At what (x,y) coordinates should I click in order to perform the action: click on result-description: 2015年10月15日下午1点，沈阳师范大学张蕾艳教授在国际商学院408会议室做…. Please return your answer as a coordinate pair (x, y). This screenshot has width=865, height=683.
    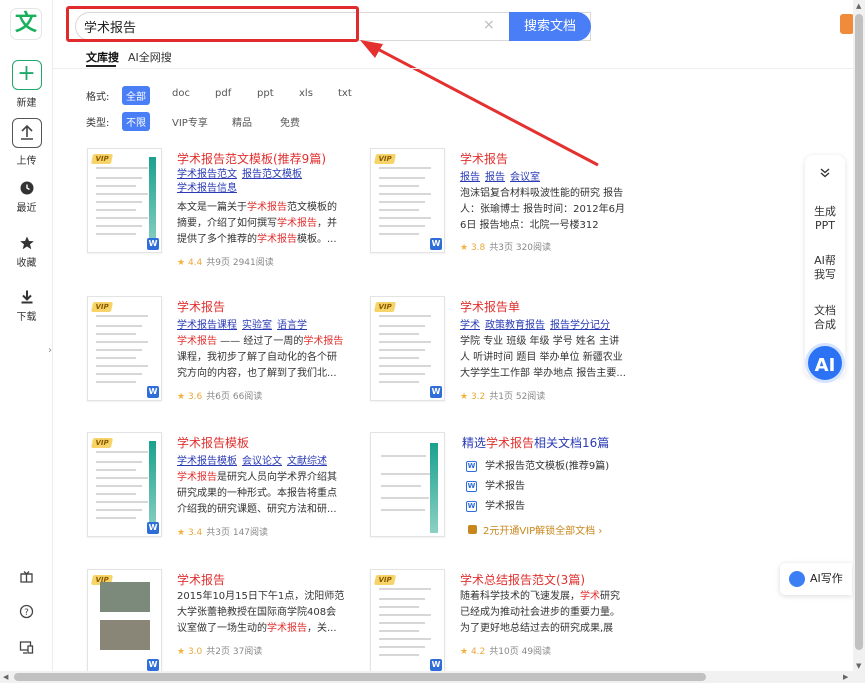
    Looking at the image, I should click on (261, 612).